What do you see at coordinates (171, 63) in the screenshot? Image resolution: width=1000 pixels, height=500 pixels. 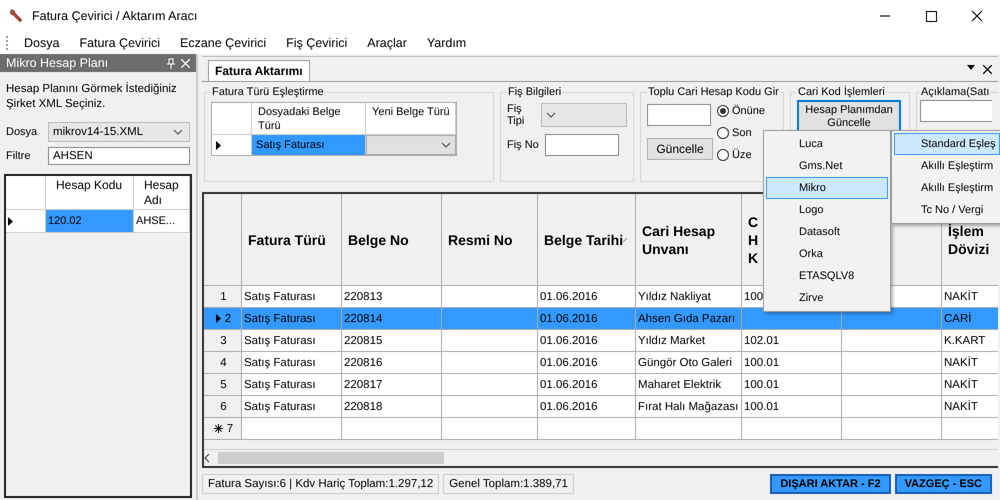 I see `pin-icon` at bounding box center [171, 63].